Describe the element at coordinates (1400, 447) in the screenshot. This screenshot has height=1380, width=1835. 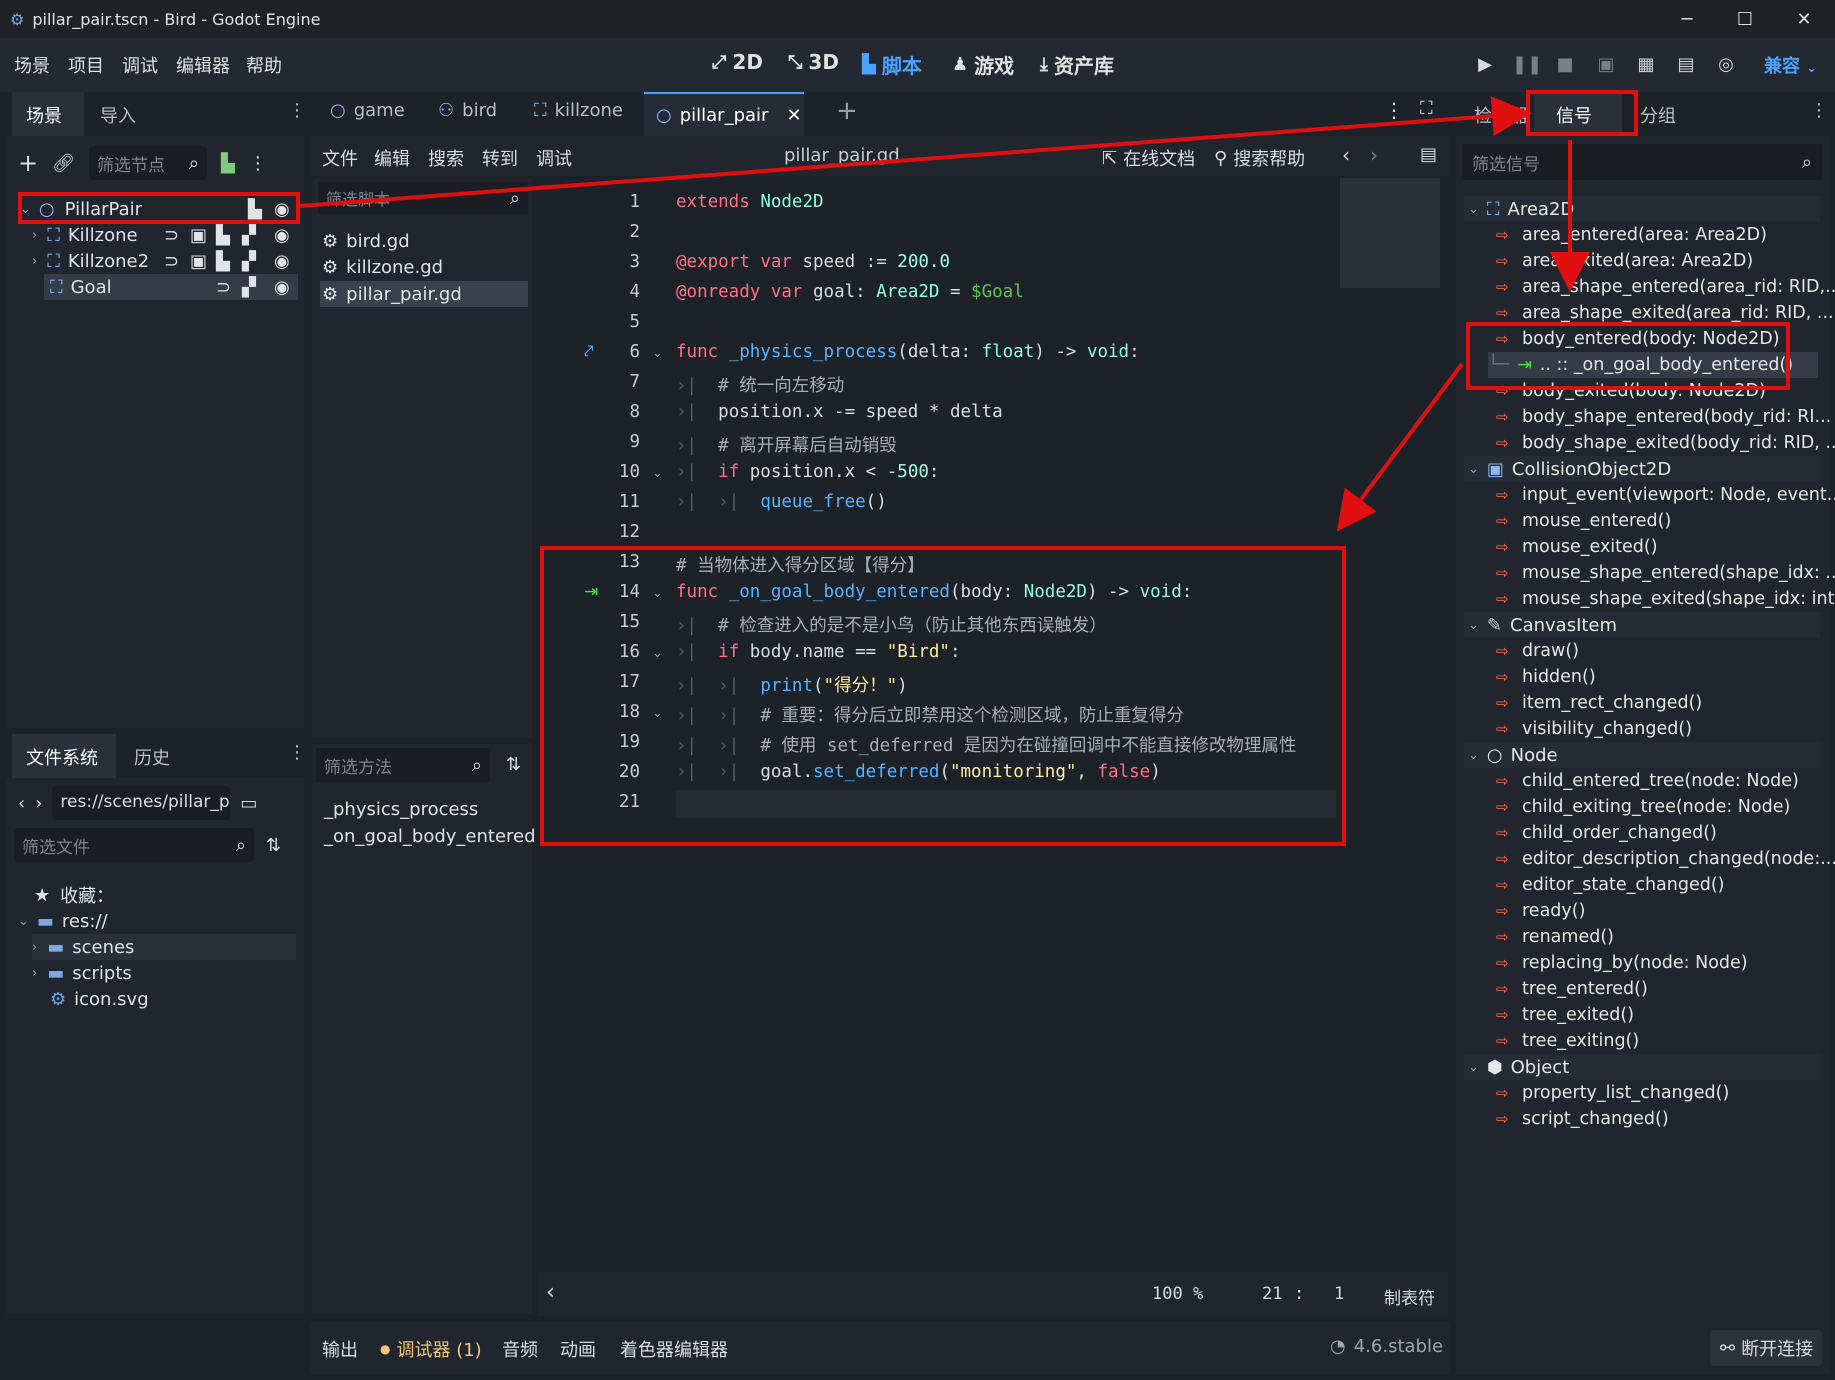
I see `arrow-to-code` at that location.